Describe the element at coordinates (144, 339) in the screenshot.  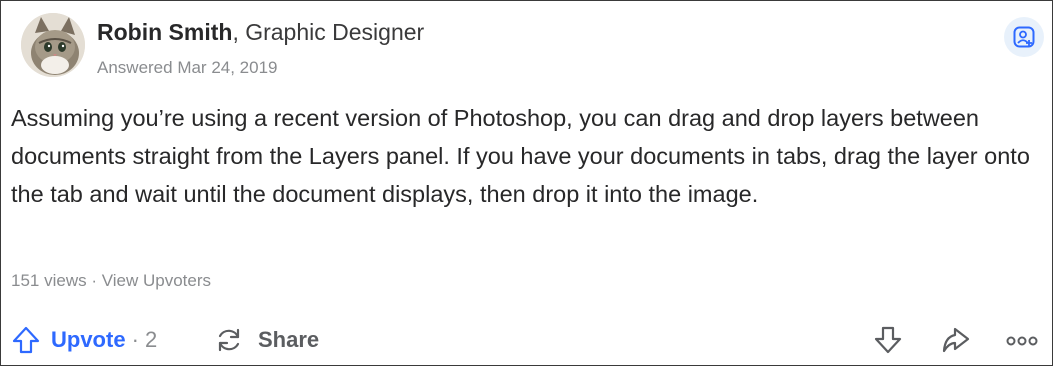
I see `upvote-count: · 2` at that location.